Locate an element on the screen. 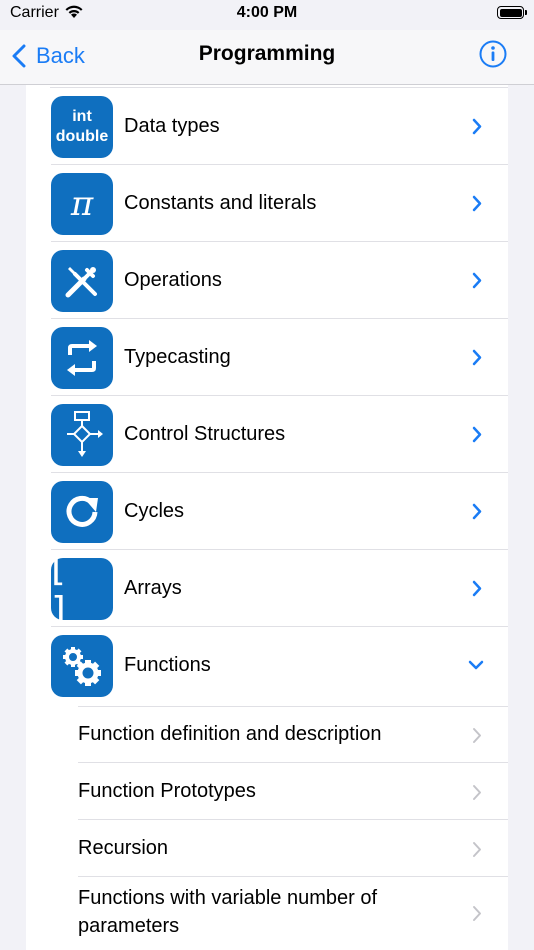  chevron-down-icon is located at coordinates (476, 665).